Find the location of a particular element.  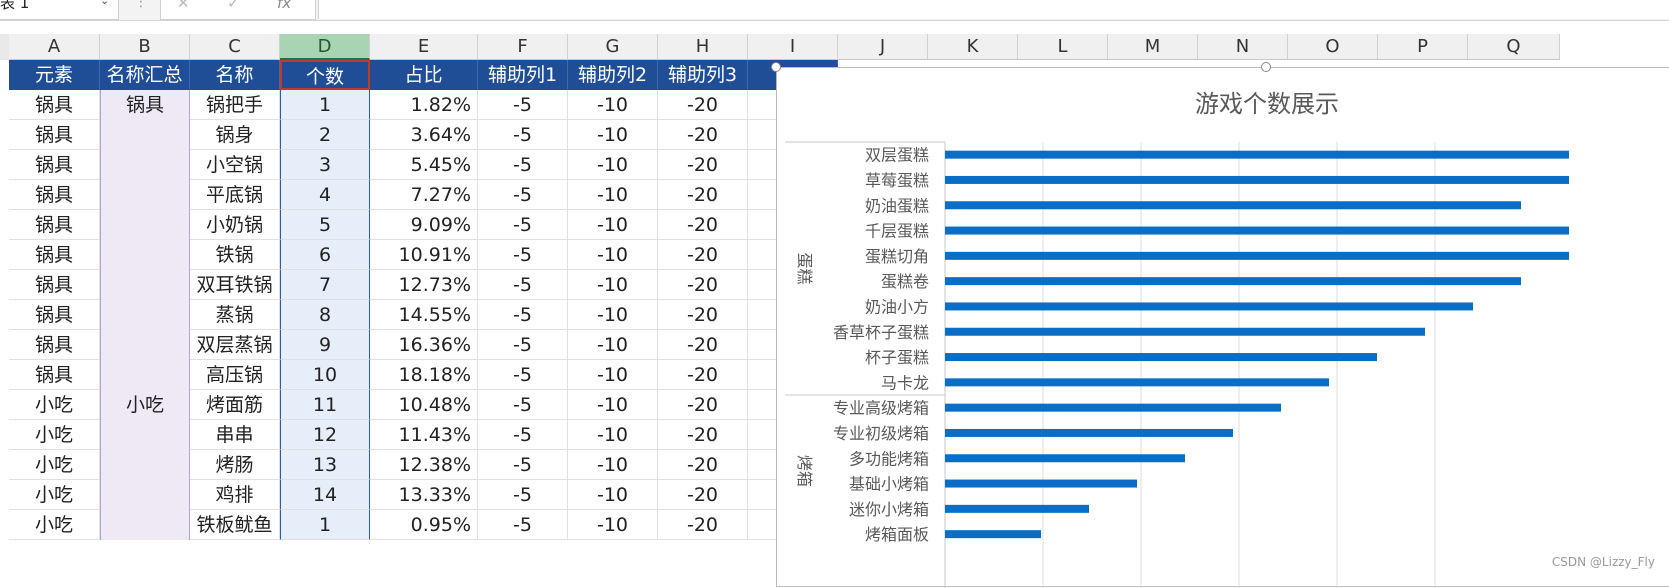

column-header-C: C is located at coordinates (235, 47).